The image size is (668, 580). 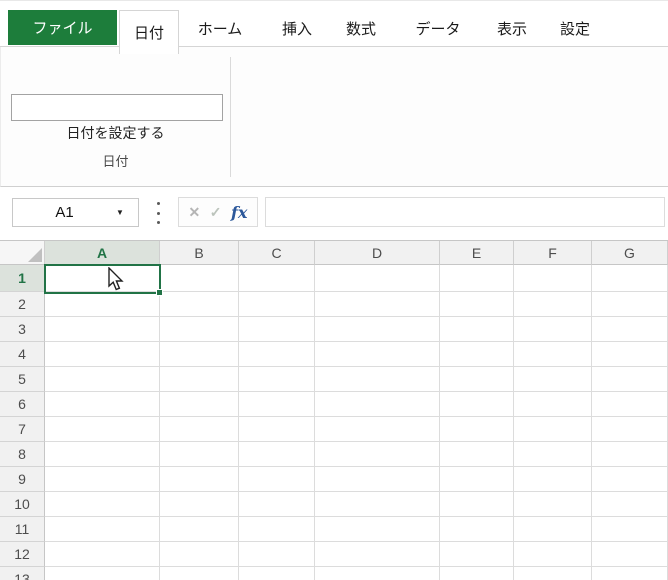 I want to click on tab-formulas: 数式, so click(x=361, y=28).